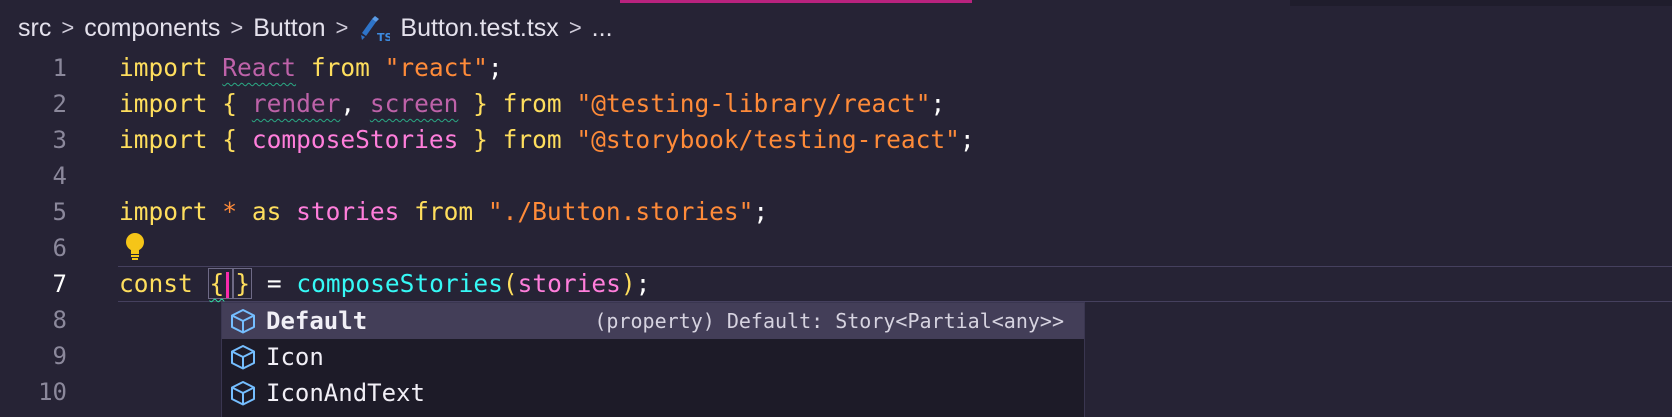 The height and width of the screenshot is (417, 1672). I want to click on line-number: 9, so click(59, 356).